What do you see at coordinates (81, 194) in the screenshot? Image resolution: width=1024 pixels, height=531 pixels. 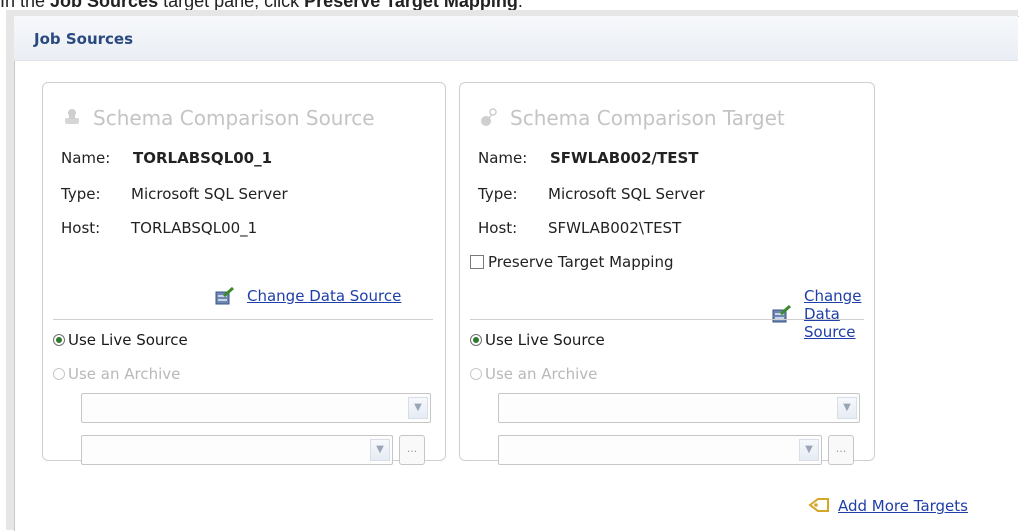 I see `source-type-label: Type:` at bounding box center [81, 194].